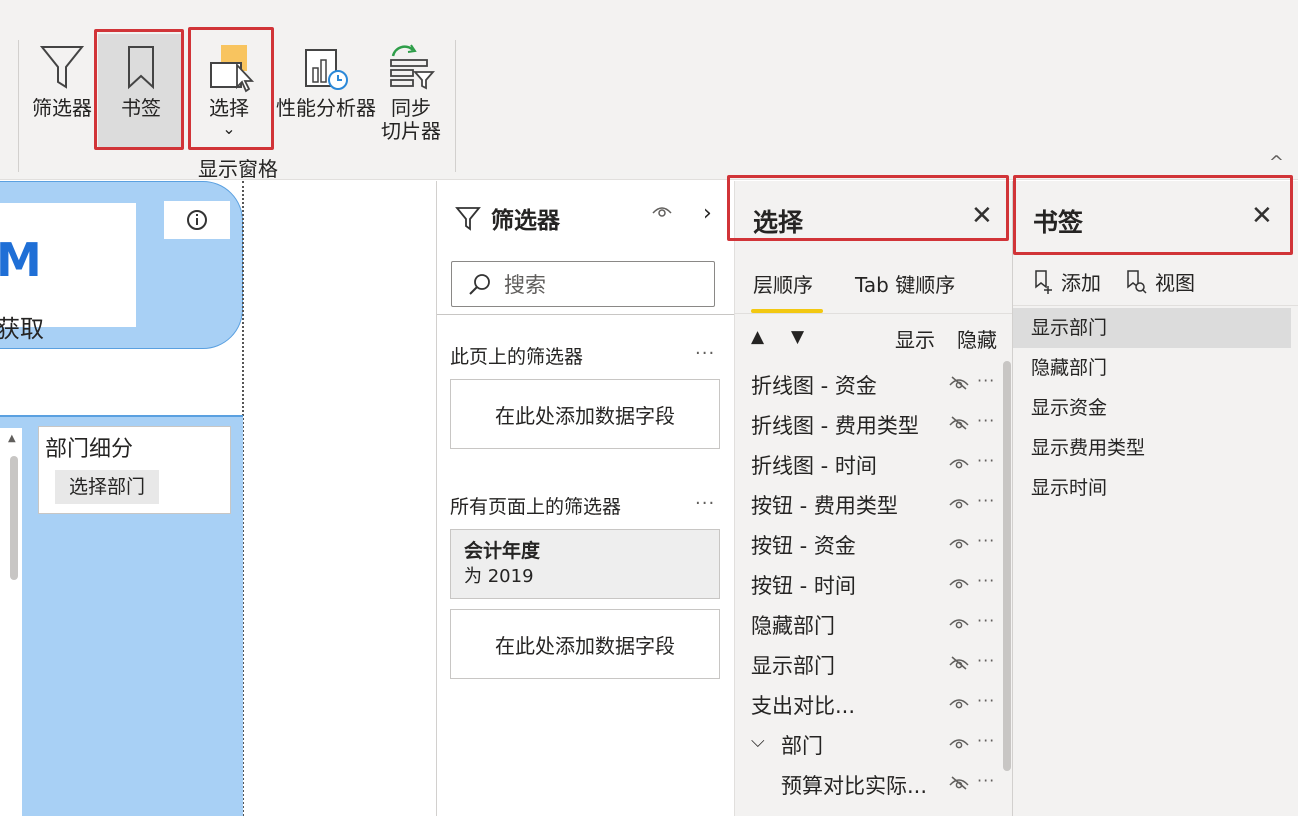 The image size is (1298, 816). I want to click on selection-pane-label: 选择, so click(229, 108).